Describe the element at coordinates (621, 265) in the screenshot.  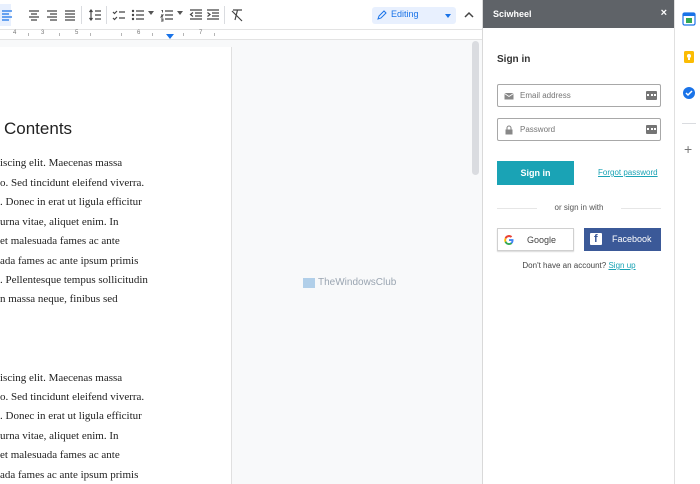
I see `signup-link: Sign up` at that location.